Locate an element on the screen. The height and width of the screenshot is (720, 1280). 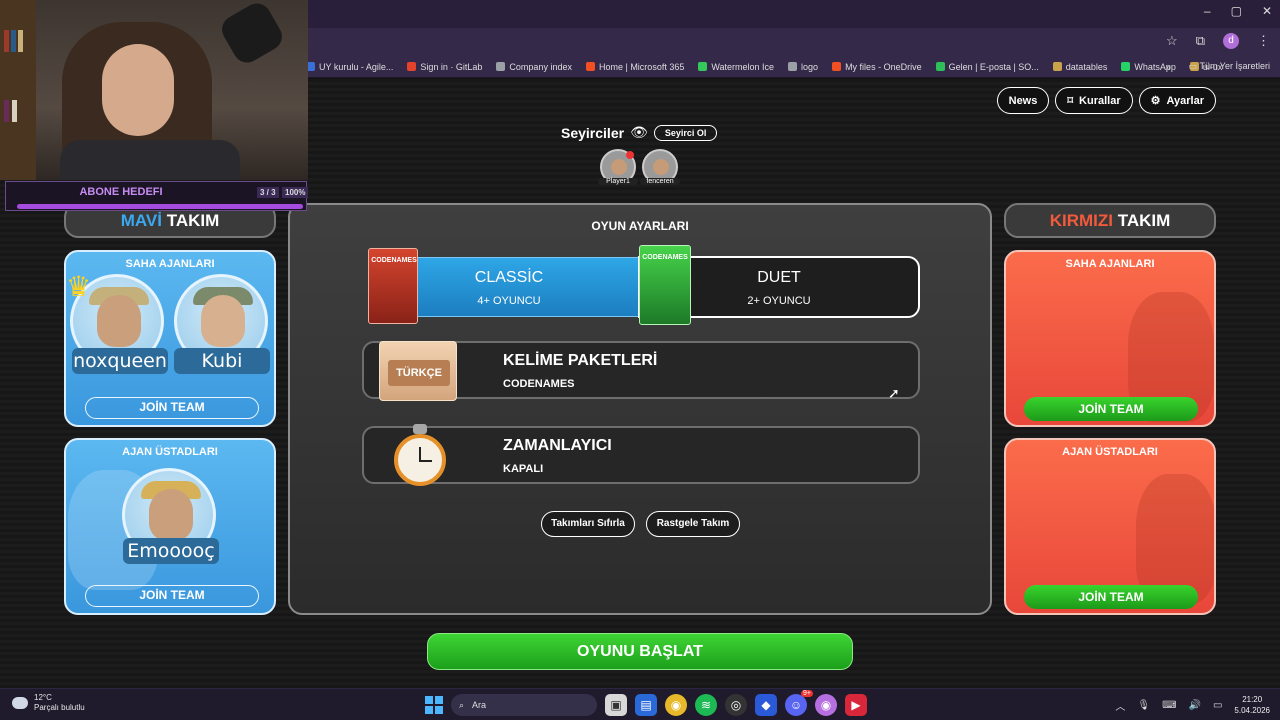
store-icon: ▤ is located at coordinates (646, 705).